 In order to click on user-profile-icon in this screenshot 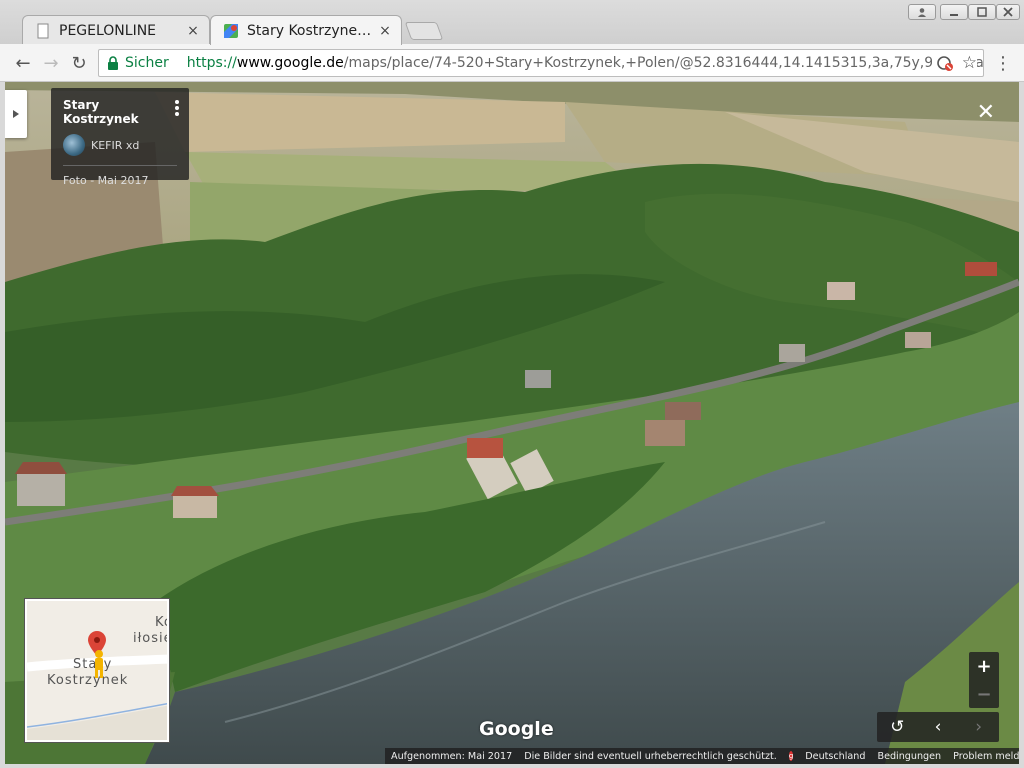, I will do `click(922, 12)`.